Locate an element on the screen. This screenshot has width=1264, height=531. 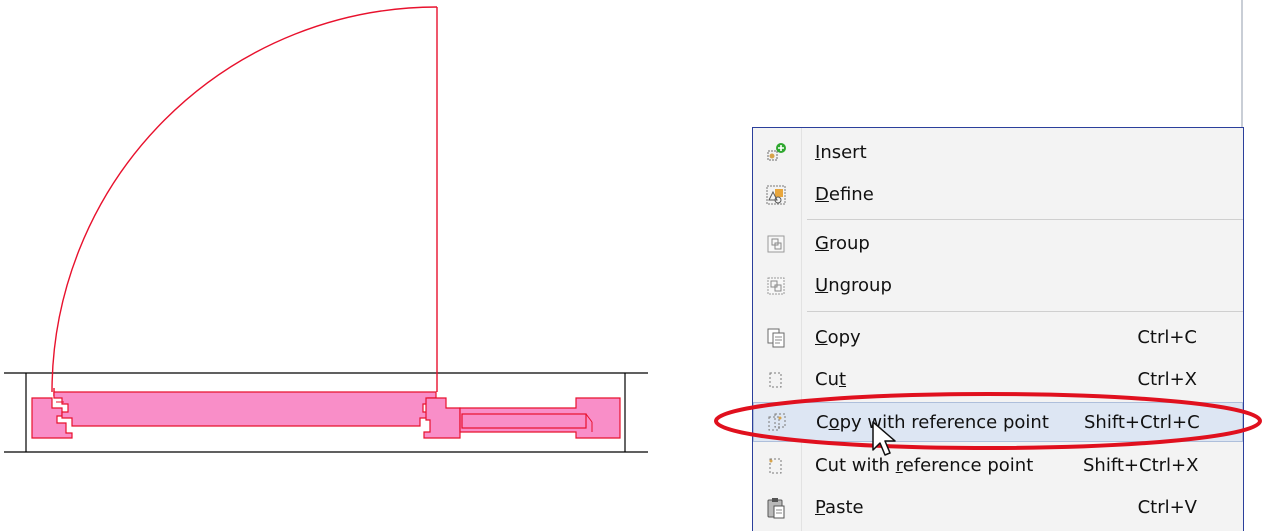
menu-item-cut: Cut Ctrl+X is located at coordinates (998, 380).